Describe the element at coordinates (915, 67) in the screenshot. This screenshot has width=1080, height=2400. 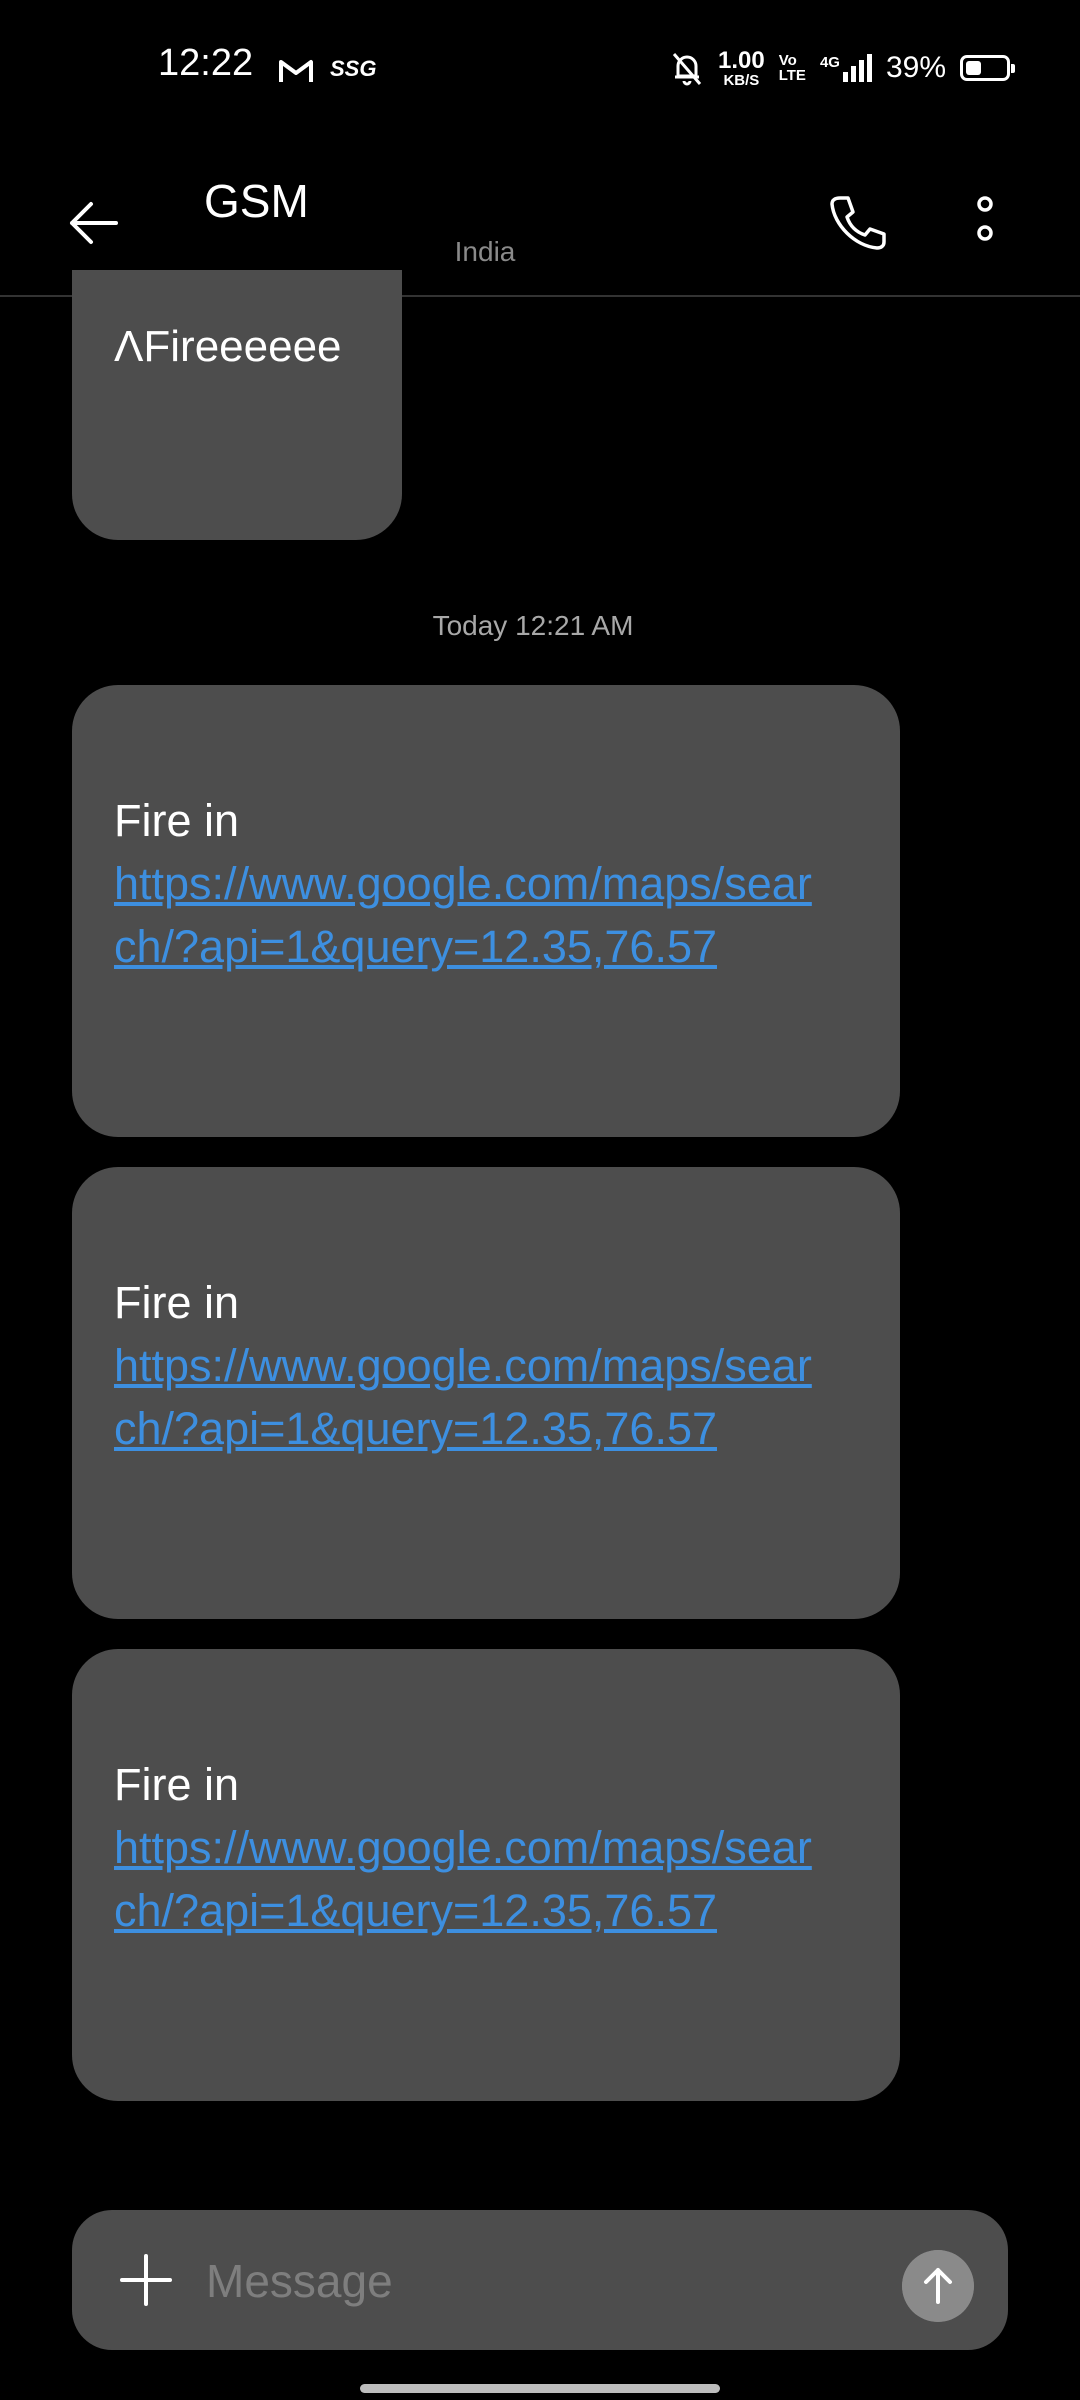
I see `battery-percent: 39%` at that location.